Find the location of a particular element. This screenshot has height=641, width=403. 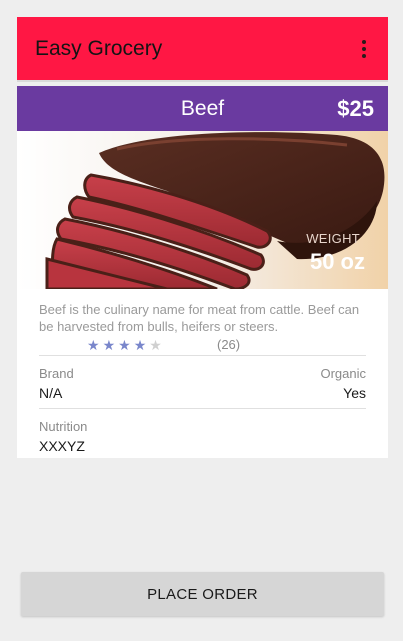

product-price: $25 is located at coordinates (355, 108).